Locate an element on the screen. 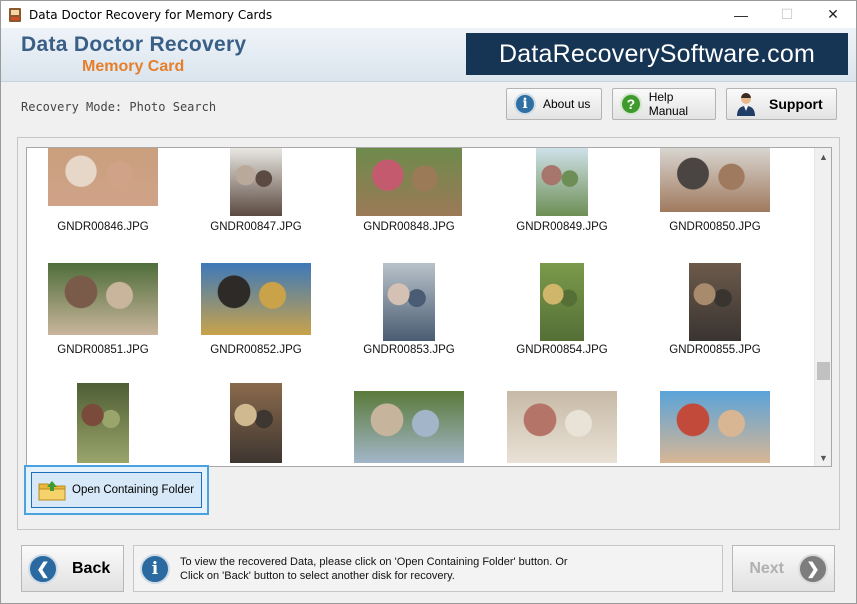  brand-subtitle: Memory Card is located at coordinates (133, 66).